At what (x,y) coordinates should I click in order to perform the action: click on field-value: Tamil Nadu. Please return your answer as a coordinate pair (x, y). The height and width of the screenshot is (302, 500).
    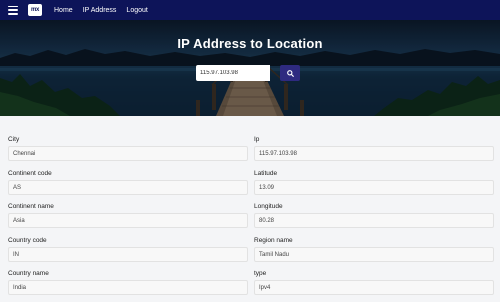
    Looking at the image, I should click on (374, 254).